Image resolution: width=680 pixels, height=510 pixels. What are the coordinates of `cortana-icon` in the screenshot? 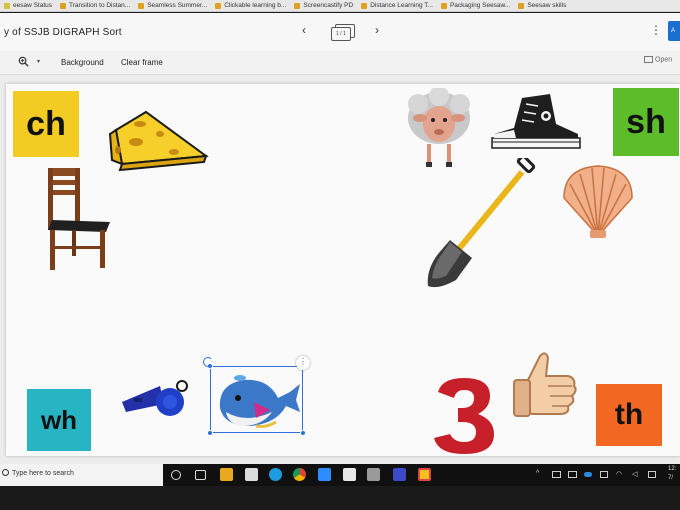 It's located at (176, 475).